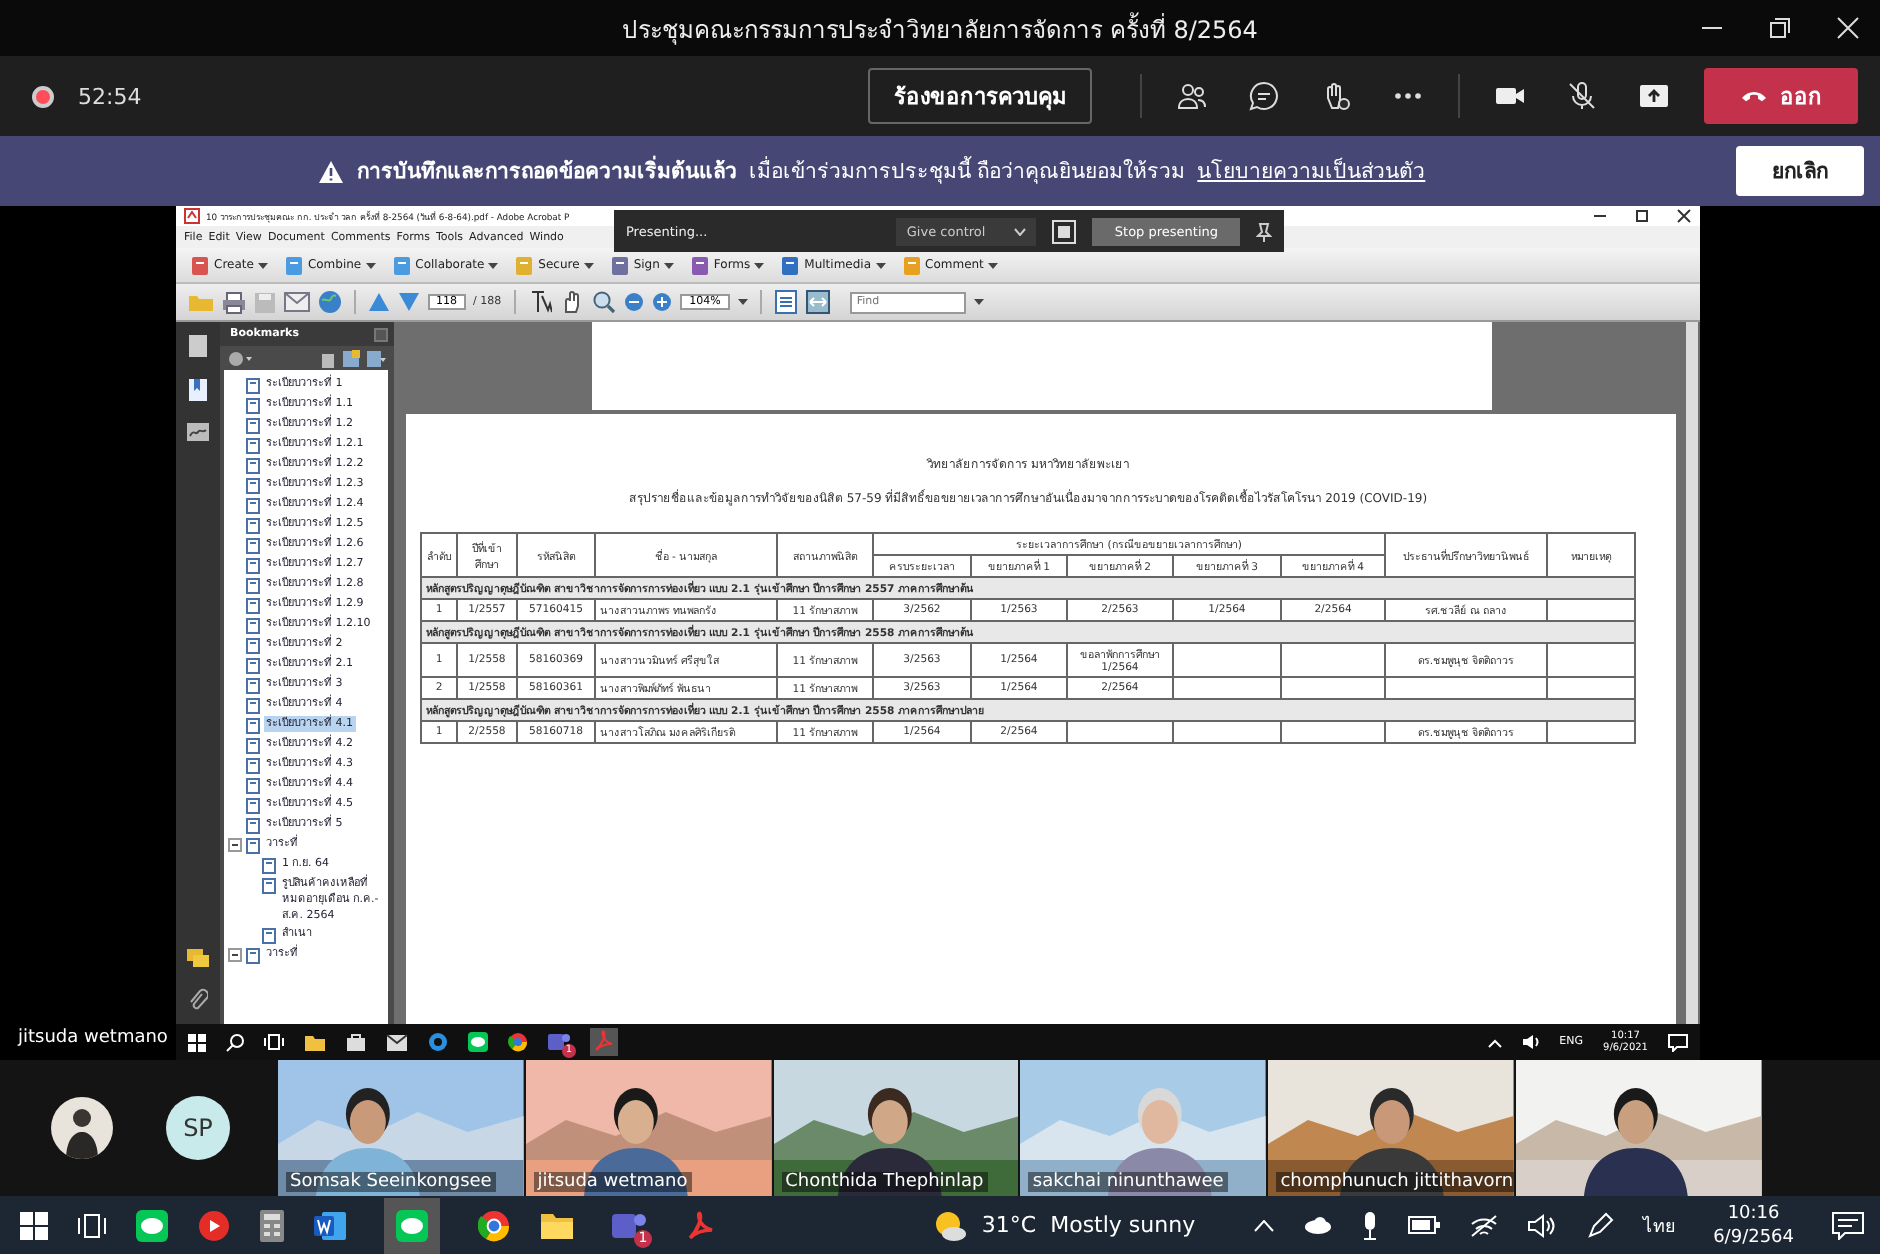 The width and height of the screenshot is (1880, 1254). I want to click on word-icon, so click(330, 1225).